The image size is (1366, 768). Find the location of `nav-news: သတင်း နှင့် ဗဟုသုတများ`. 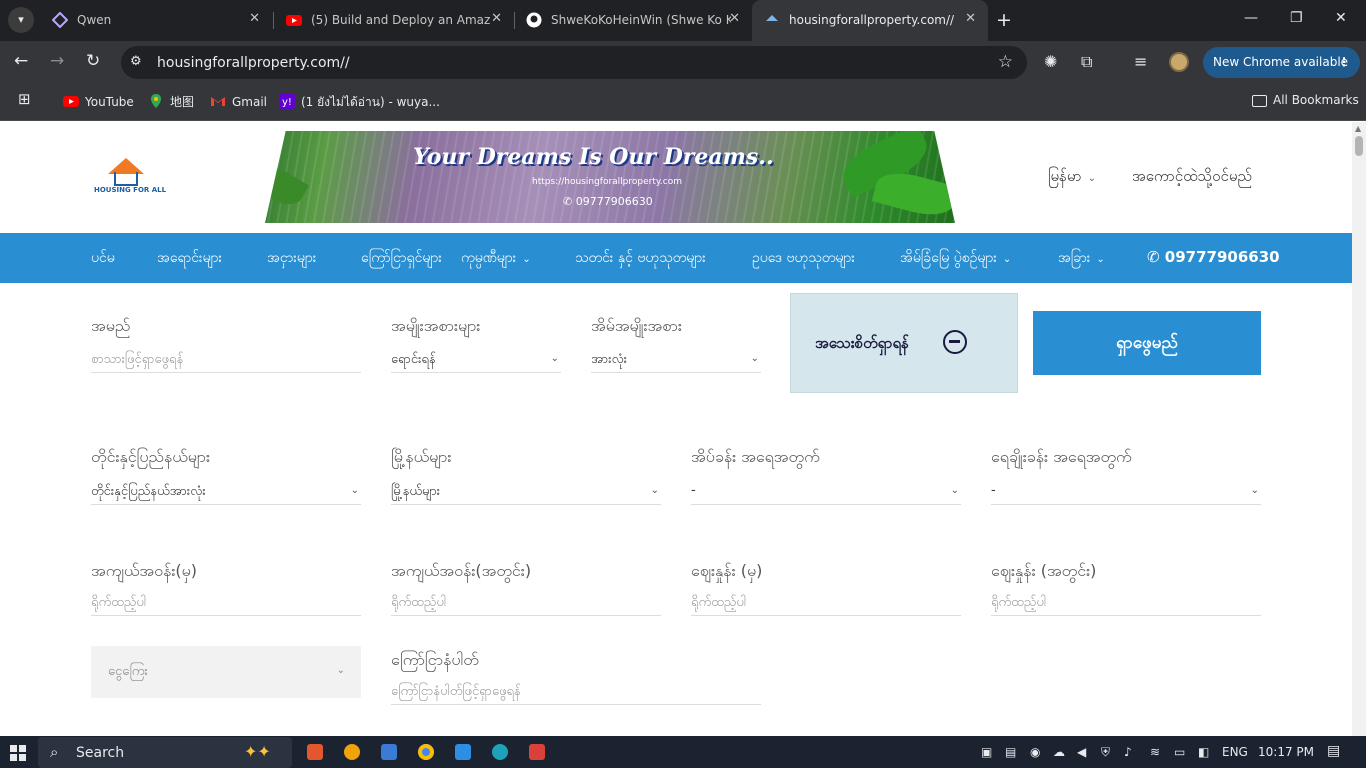

nav-news: သတင်း နှင့် ဗဟုသုတများ is located at coordinates (640, 258).